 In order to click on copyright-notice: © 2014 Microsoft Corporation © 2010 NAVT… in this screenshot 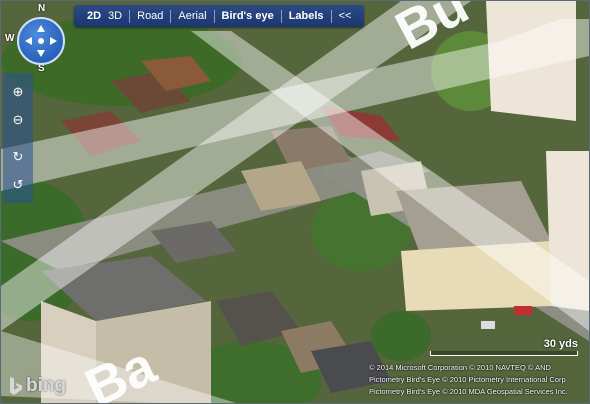, I will do `click(478, 380)`.